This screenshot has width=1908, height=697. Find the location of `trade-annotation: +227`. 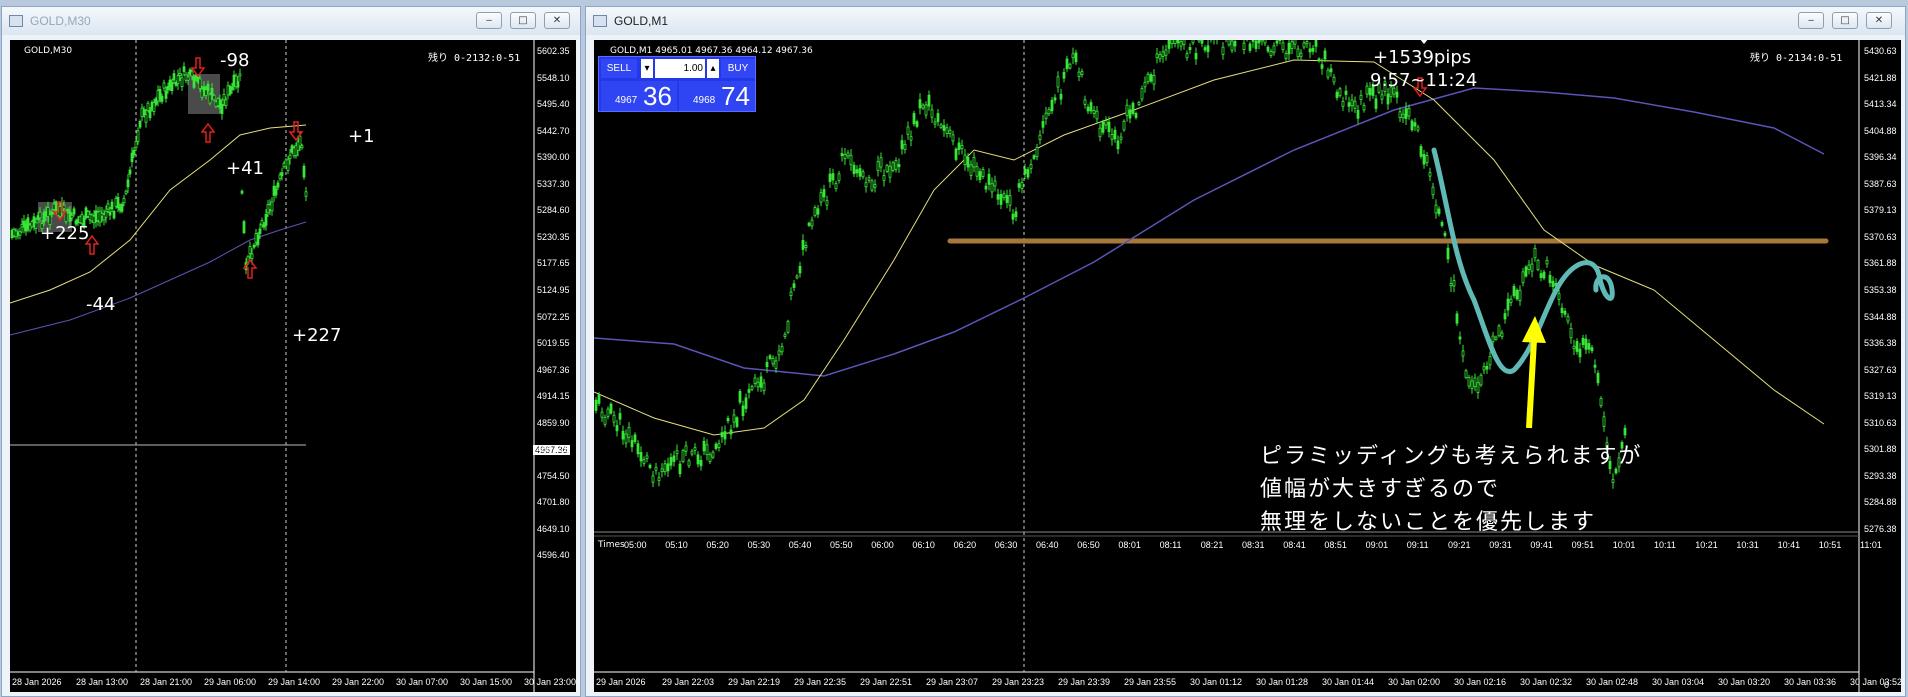

trade-annotation: +227 is located at coordinates (317, 335).